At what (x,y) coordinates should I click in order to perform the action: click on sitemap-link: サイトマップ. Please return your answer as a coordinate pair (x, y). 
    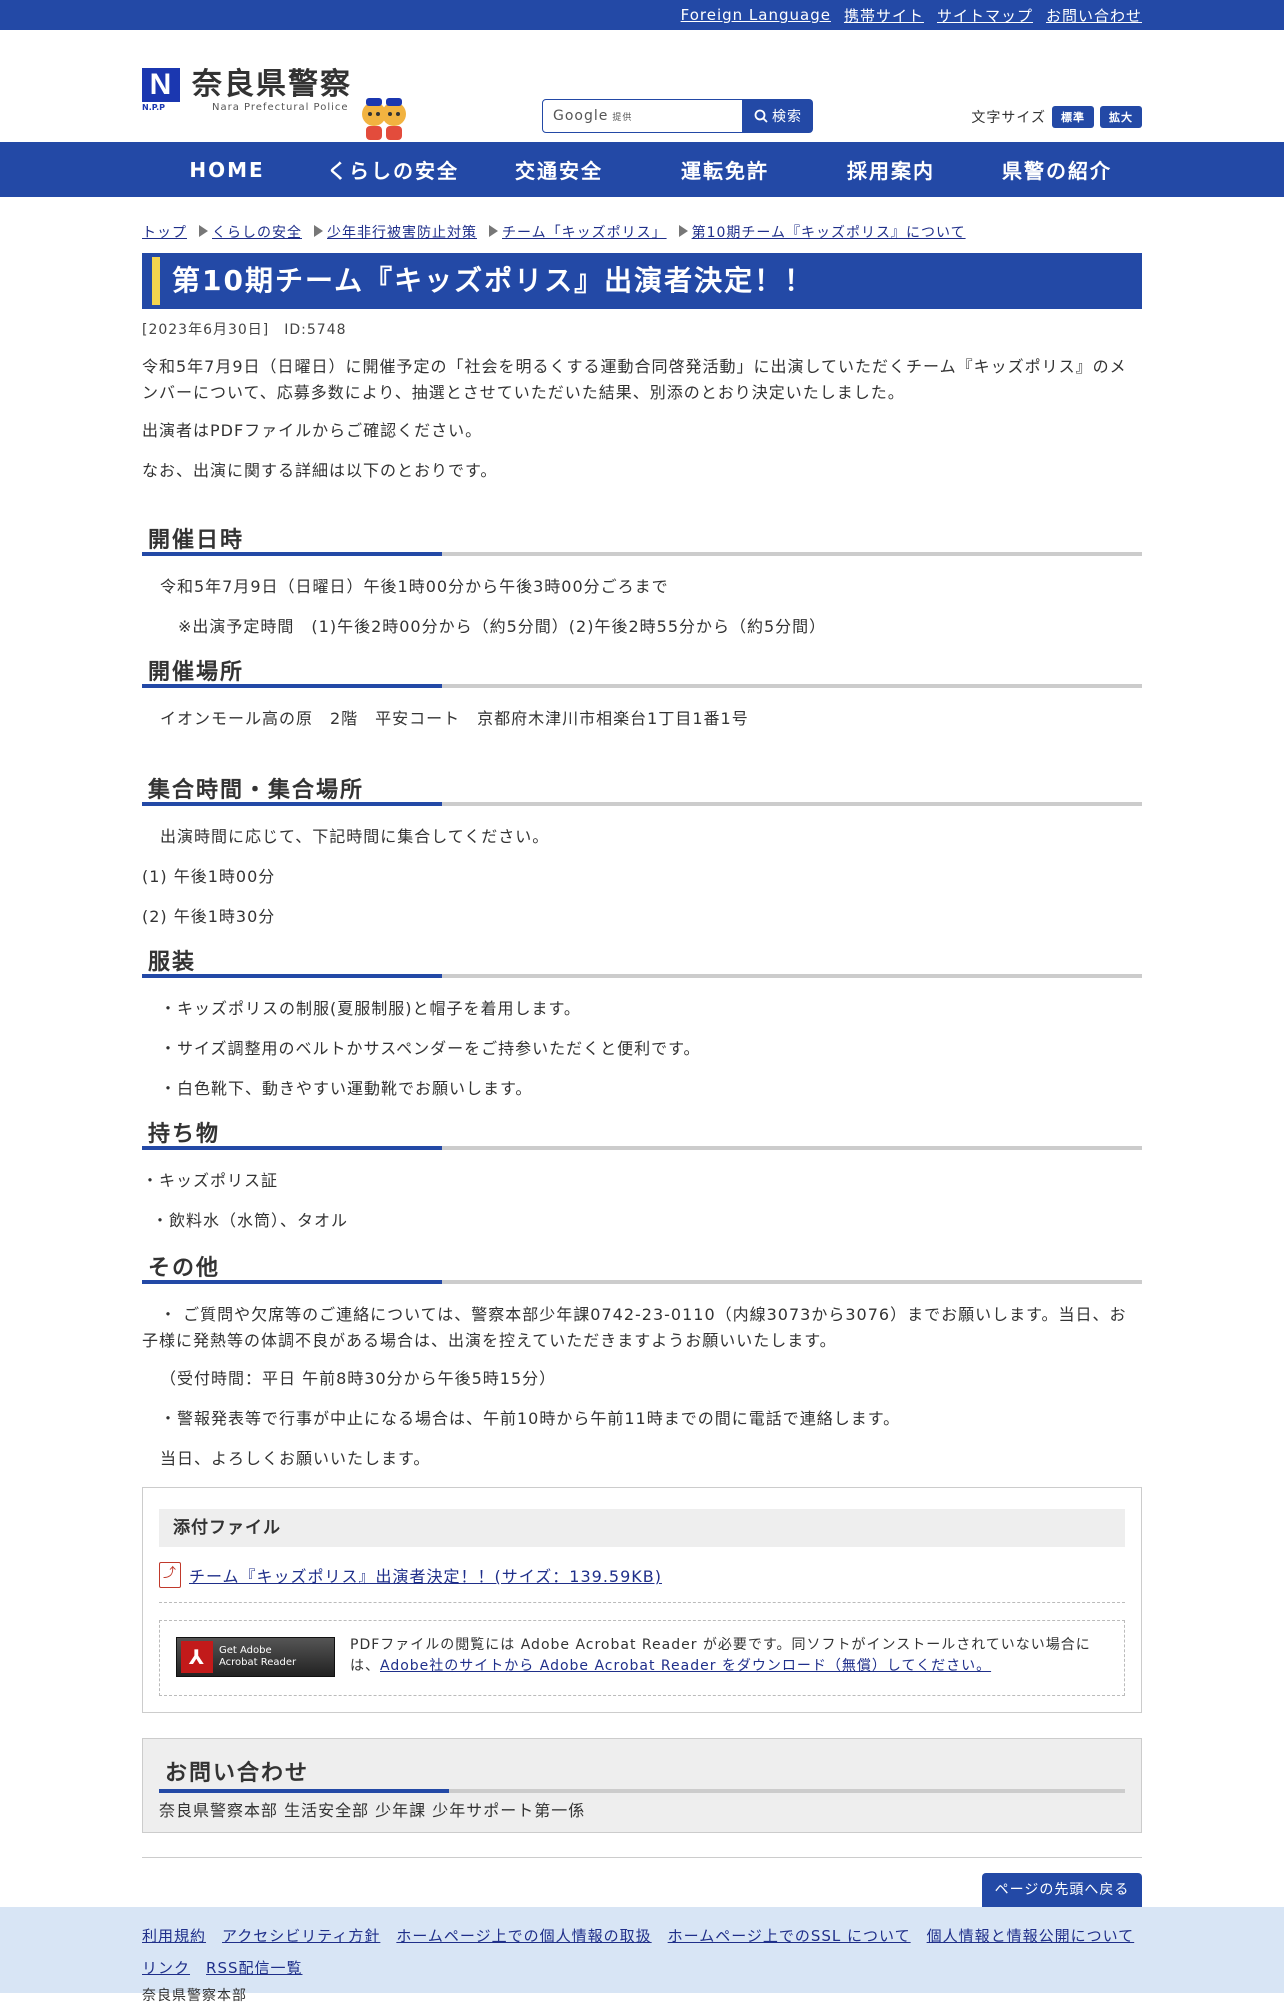
    Looking at the image, I should click on (985, 15).